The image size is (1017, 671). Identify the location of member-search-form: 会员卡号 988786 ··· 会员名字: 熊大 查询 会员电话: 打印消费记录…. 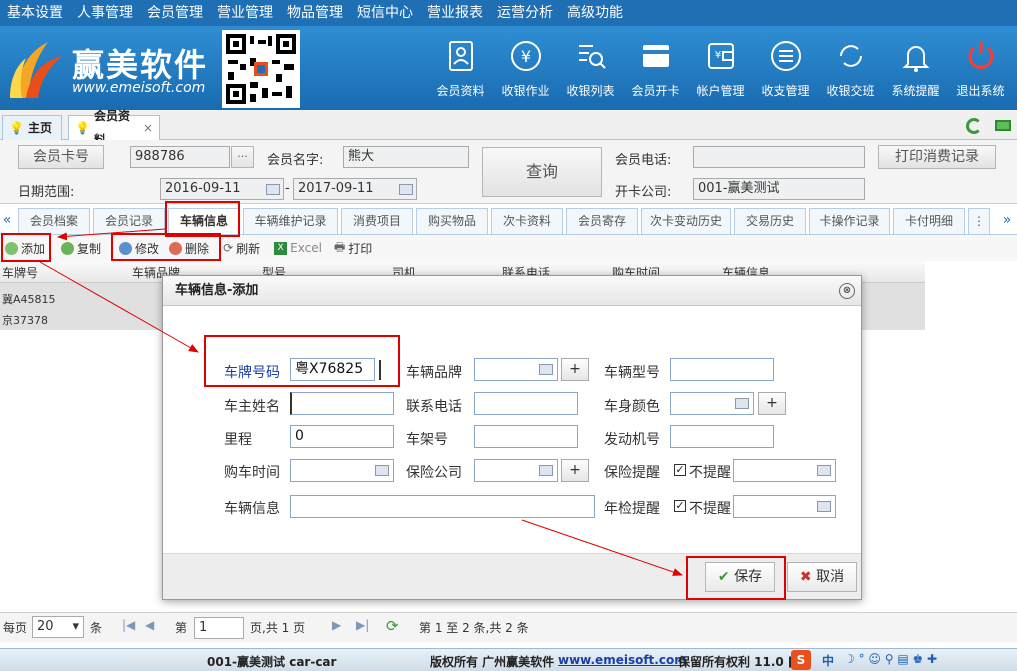
(508, 172).